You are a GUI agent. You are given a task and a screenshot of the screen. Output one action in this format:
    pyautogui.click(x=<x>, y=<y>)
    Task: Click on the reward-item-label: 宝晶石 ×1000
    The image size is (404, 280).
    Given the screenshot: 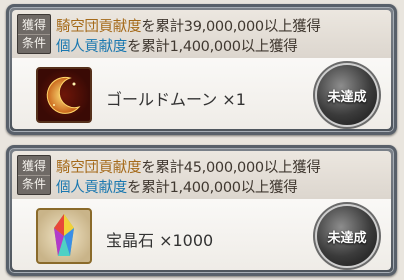 What is the action you would take?
    pyautogui.click(x=160, y=240)
    